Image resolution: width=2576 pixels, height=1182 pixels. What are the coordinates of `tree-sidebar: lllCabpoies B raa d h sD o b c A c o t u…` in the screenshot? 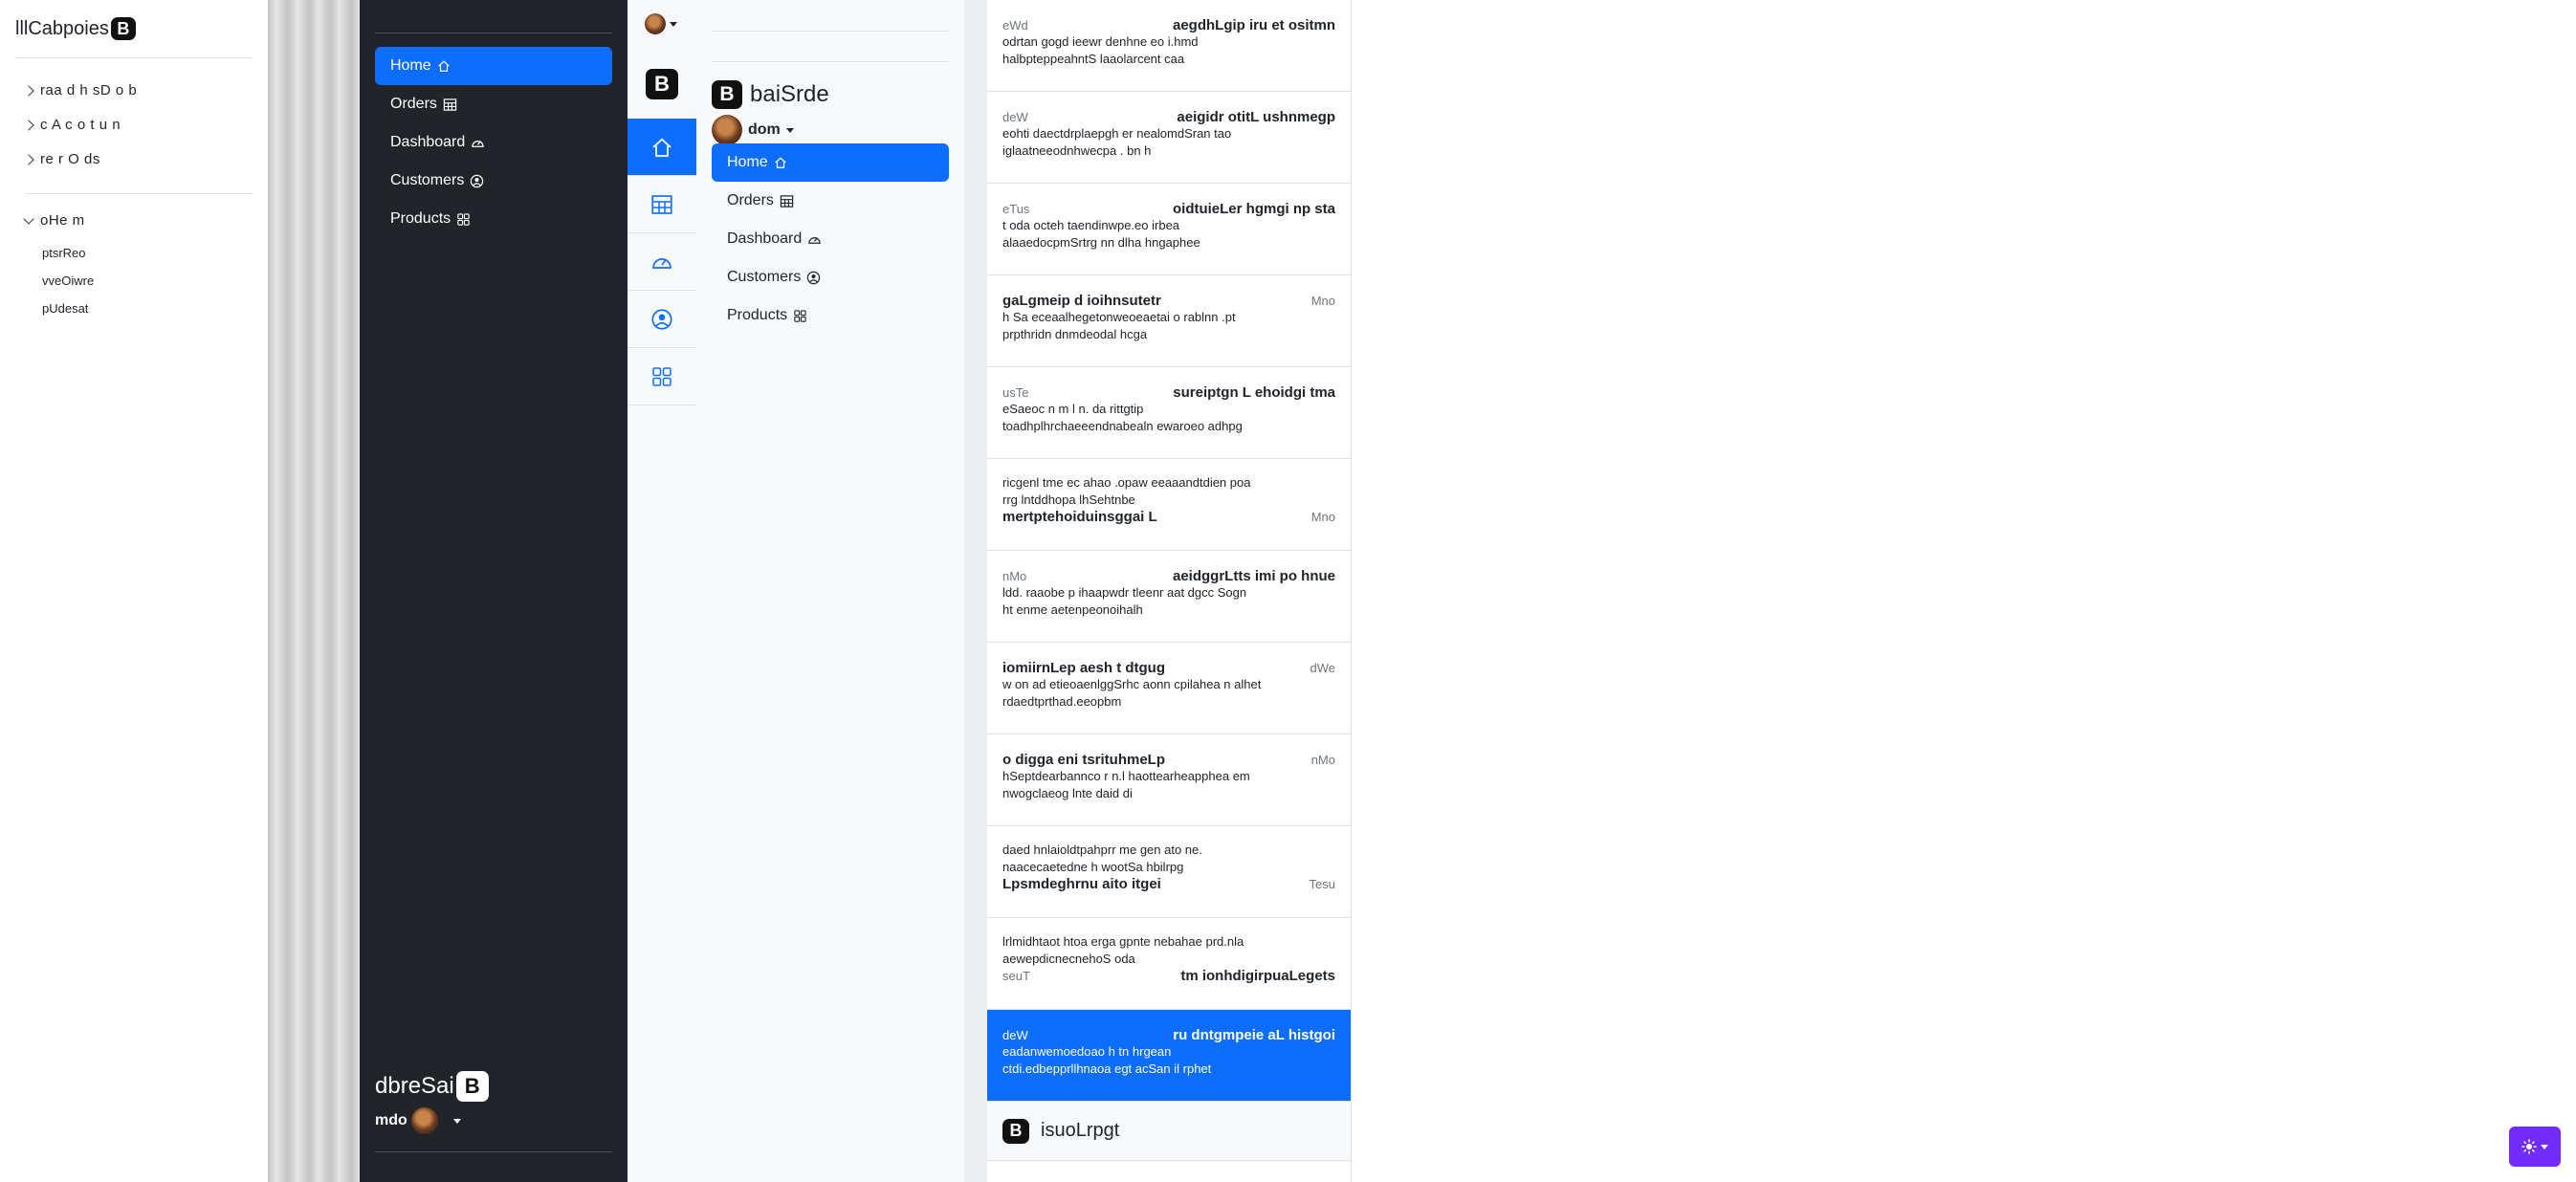 It's located at (134, 591).